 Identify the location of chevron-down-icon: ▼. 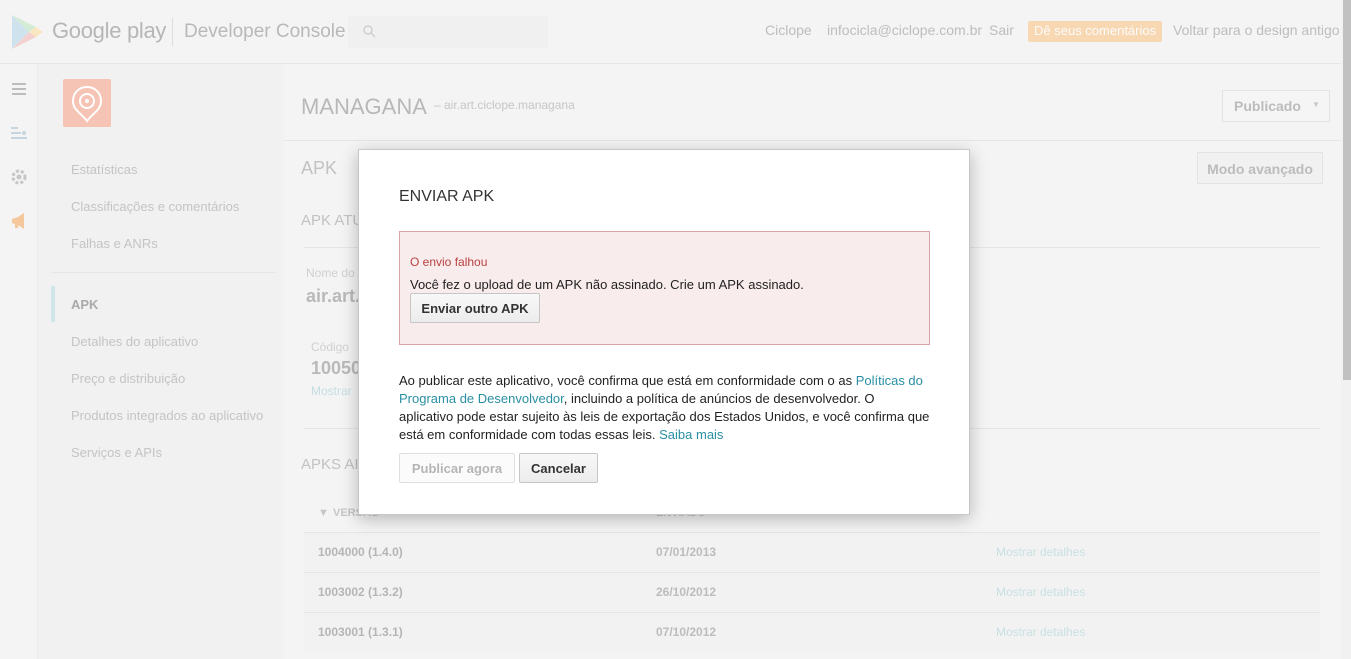
(1316, 104).